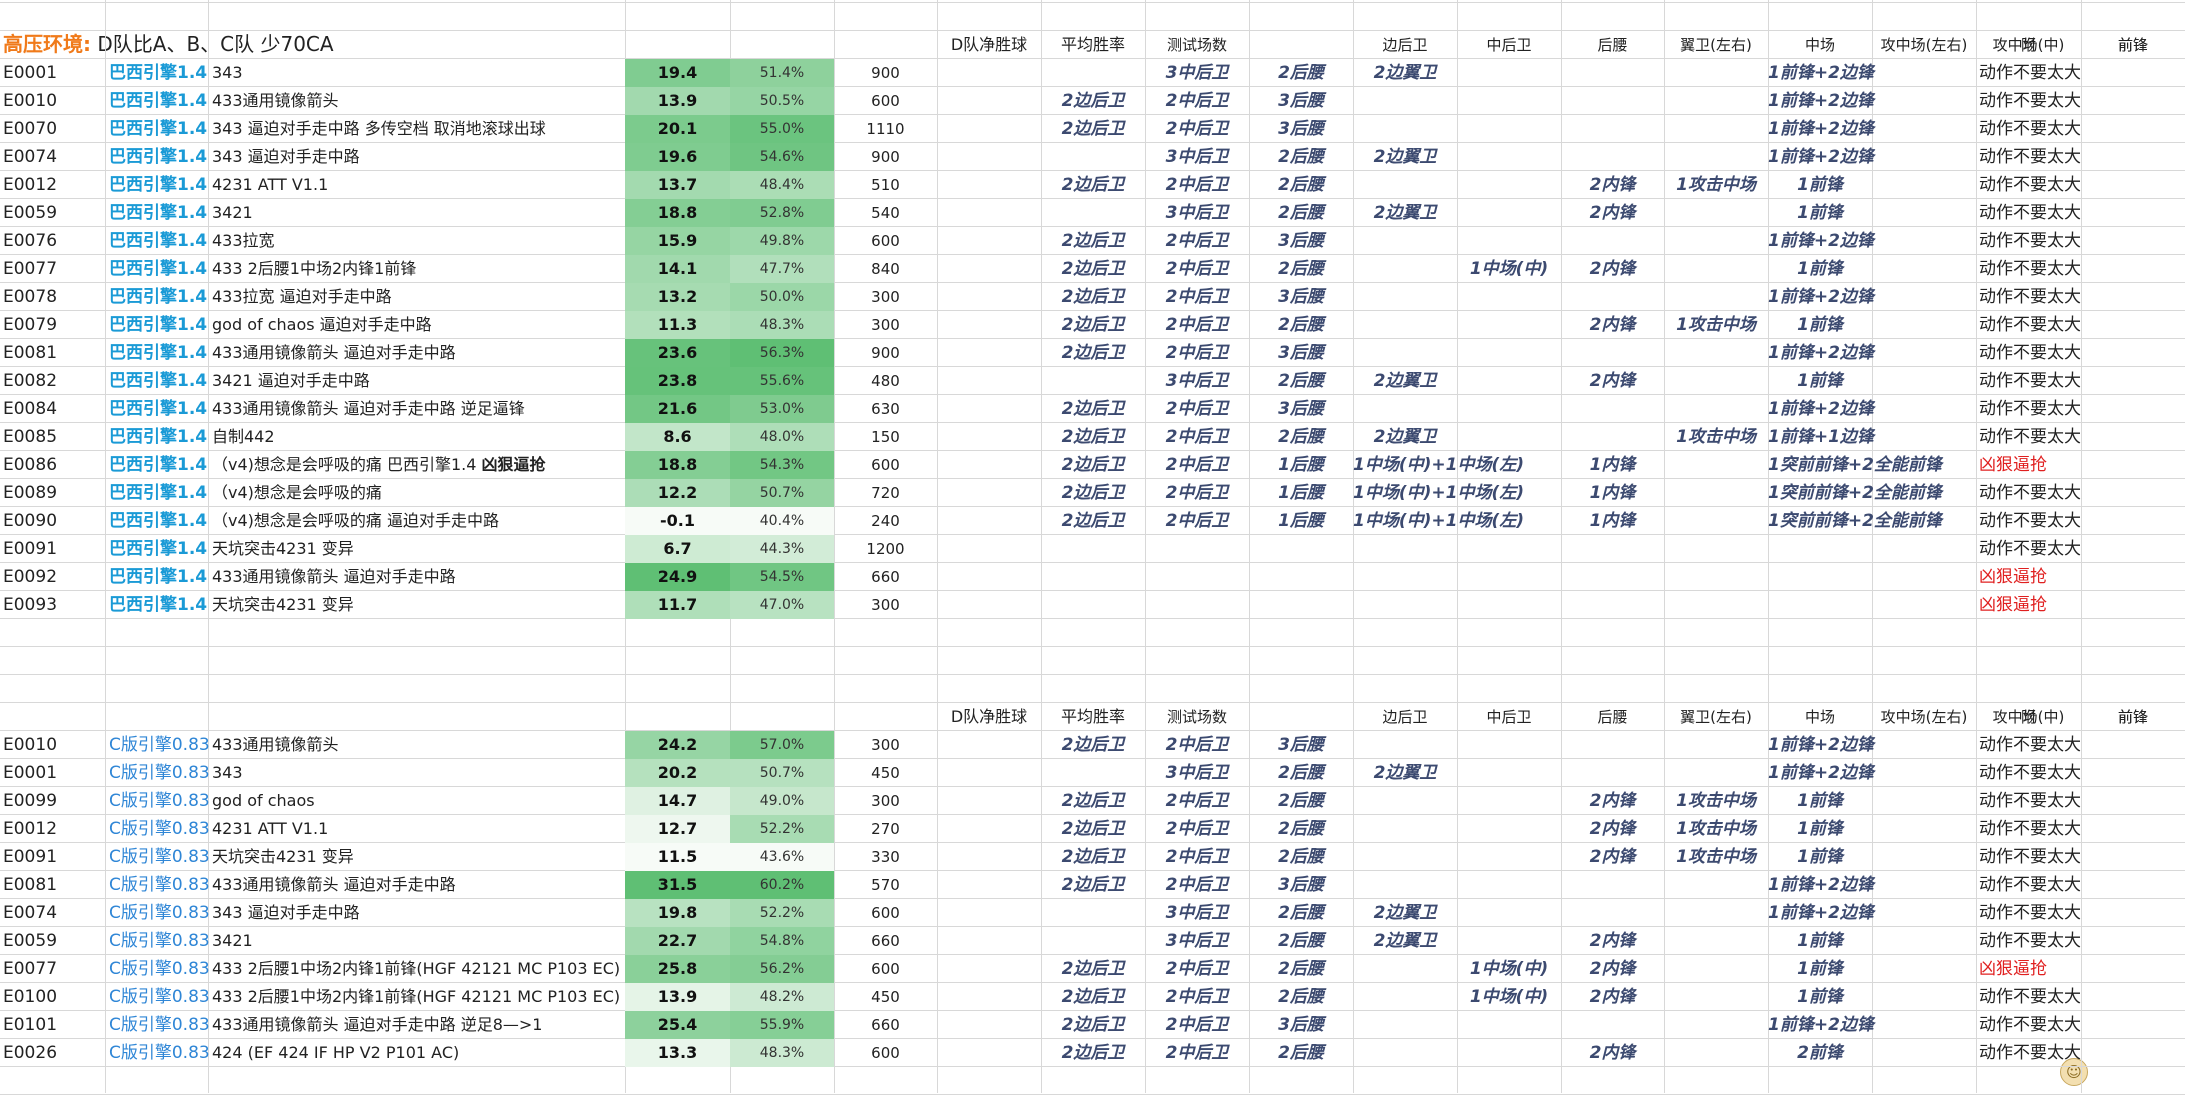 This screenshot has width=2185, height=1095. Describe the element at coordinates (782, 997) in the screenshot. I see `win-rate-cell: 48.2%` at that location.